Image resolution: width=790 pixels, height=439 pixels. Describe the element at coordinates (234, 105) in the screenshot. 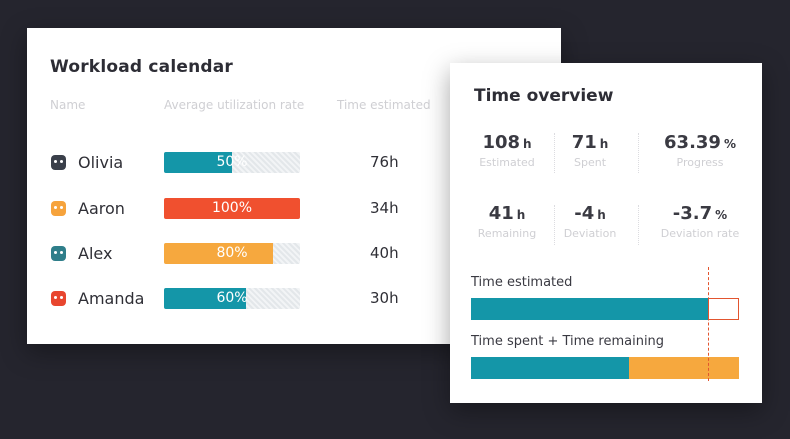

I see `column-header-utilization: Average utilization rate` at that location.